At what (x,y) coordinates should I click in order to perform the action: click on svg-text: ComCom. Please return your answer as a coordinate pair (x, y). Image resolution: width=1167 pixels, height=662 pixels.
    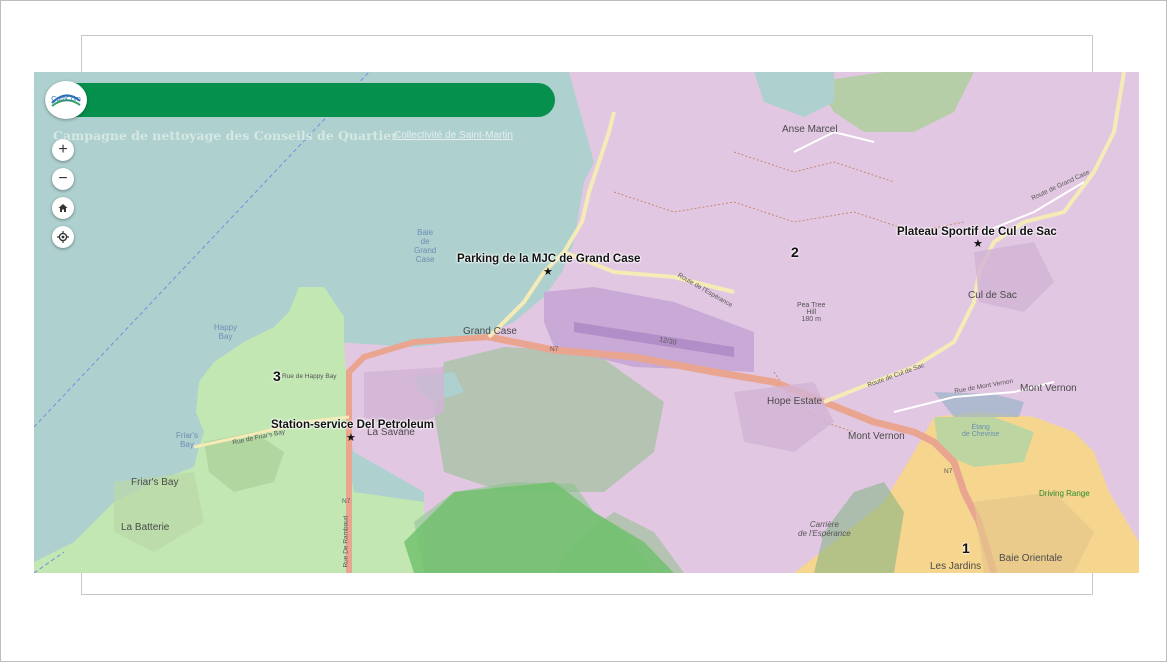
    Looking at the image, I should click on (66, 99).